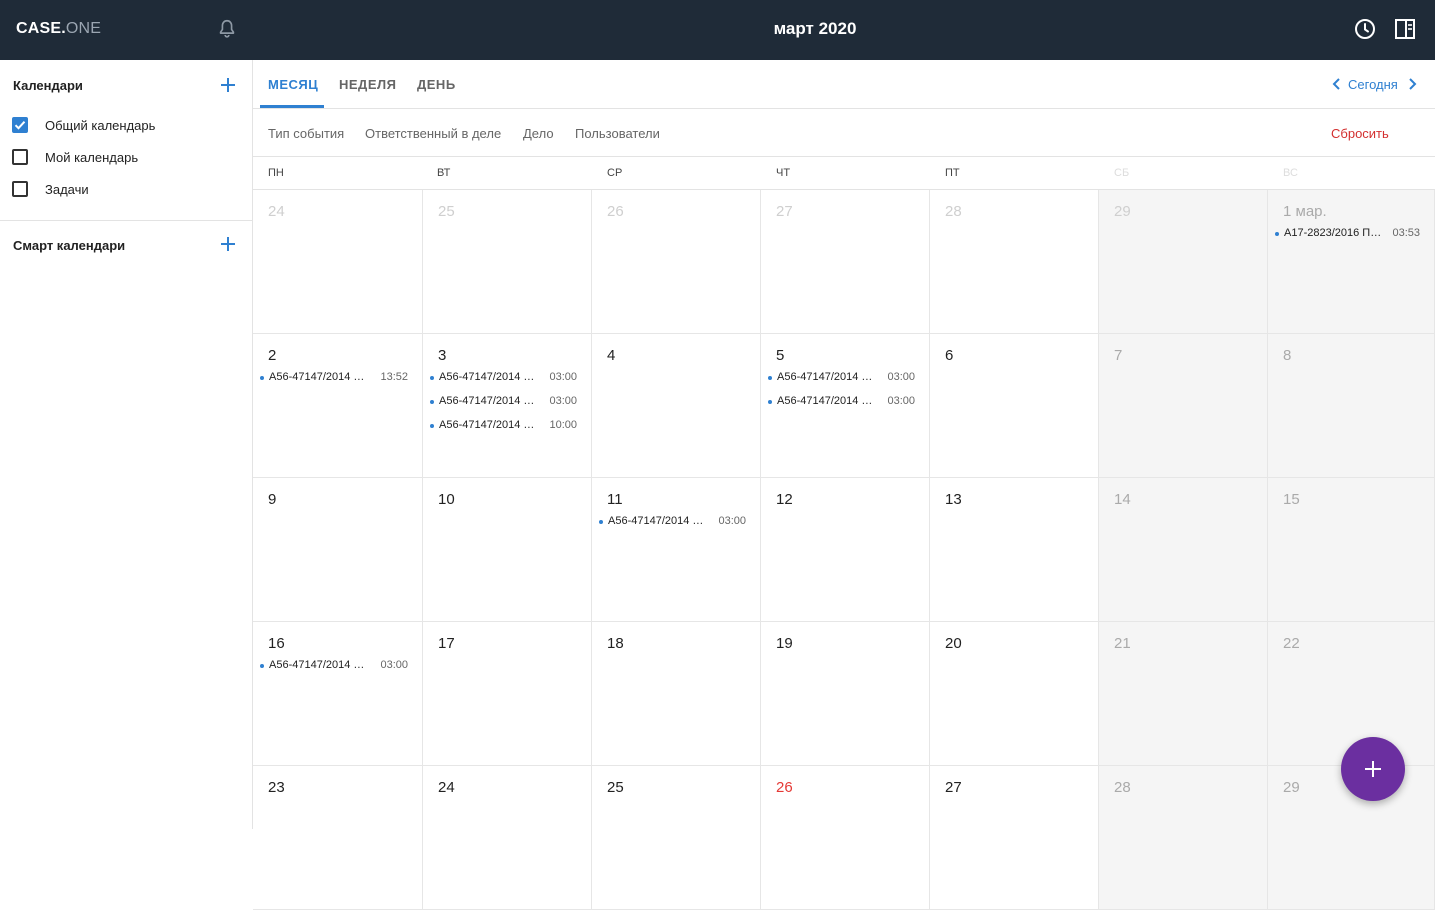 The width and height of the screenshot is (1435, 910). Describe the element at coordinates (617, 133) in the screenshot. I see `filter-users: Пользователи` at that location.